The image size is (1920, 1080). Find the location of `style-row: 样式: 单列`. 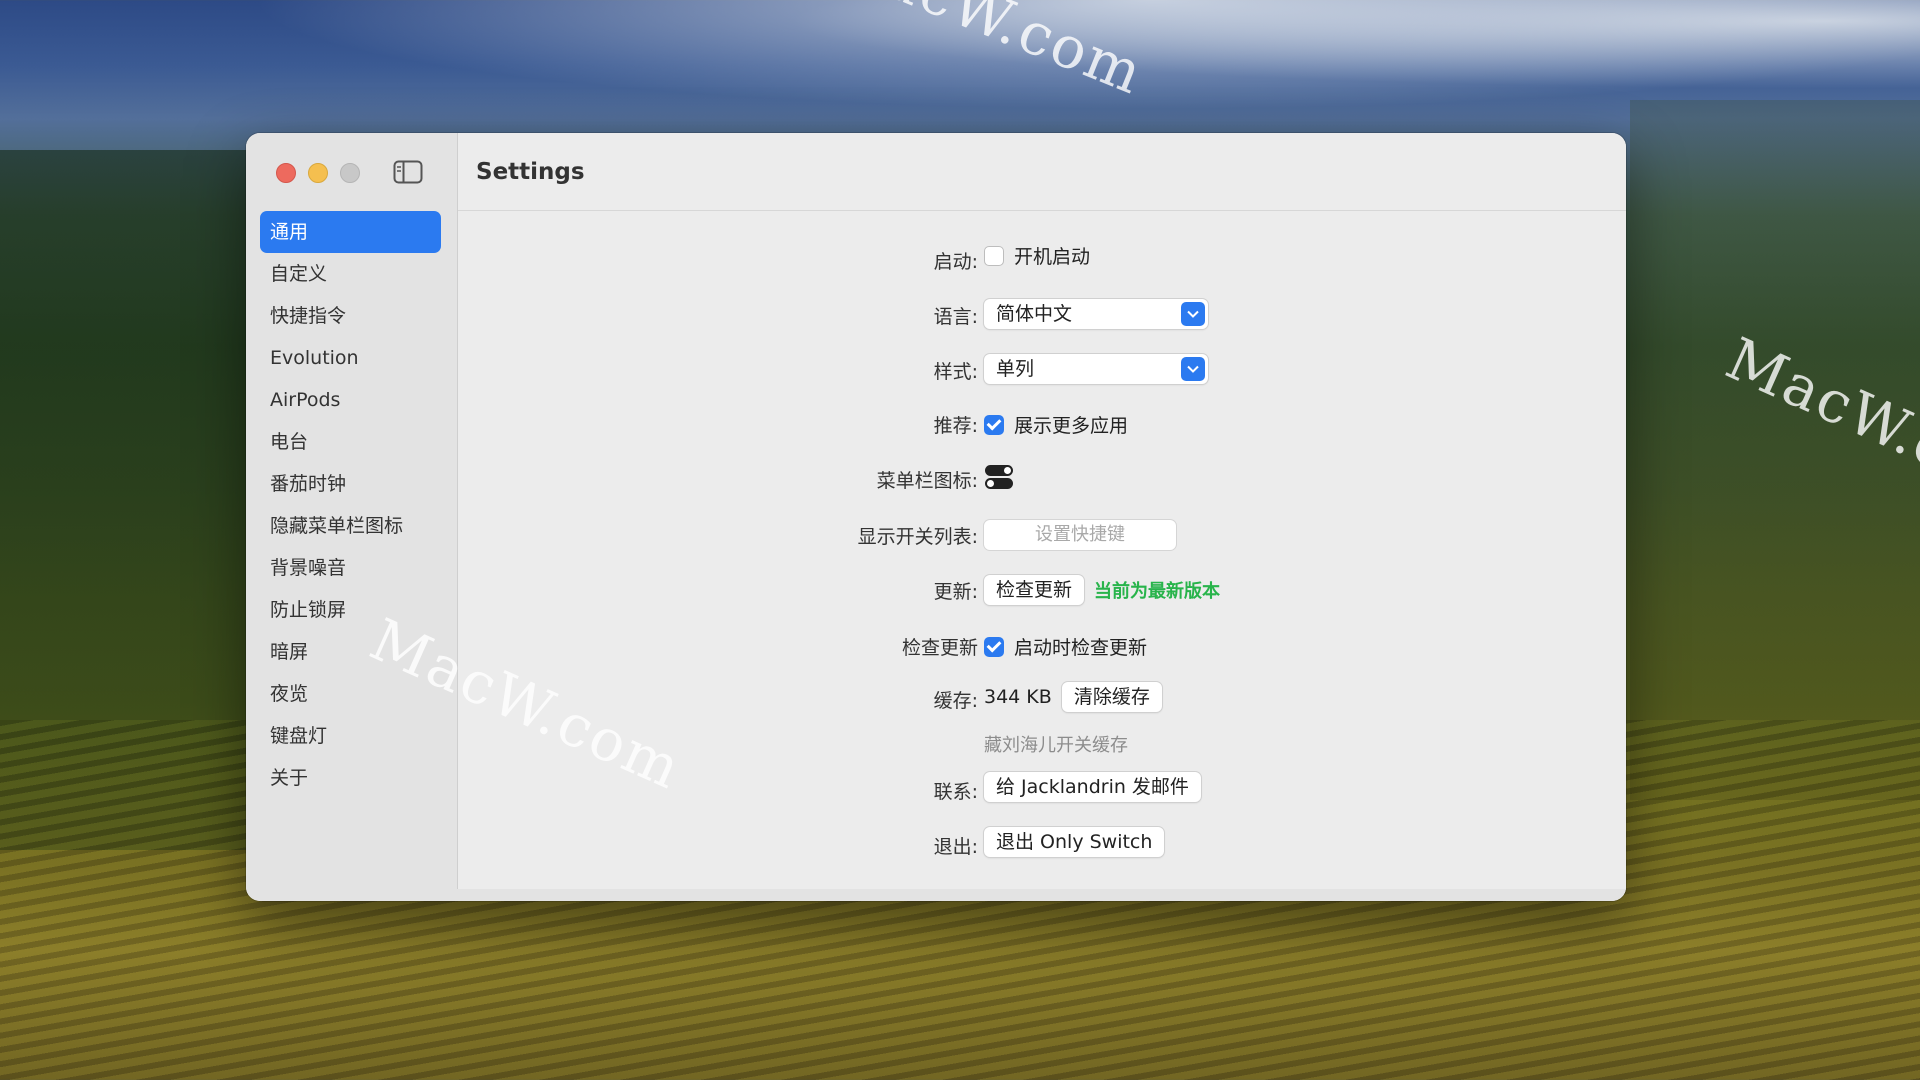

style-row: 样式: 单列 is located at coordinates (1042, 369).